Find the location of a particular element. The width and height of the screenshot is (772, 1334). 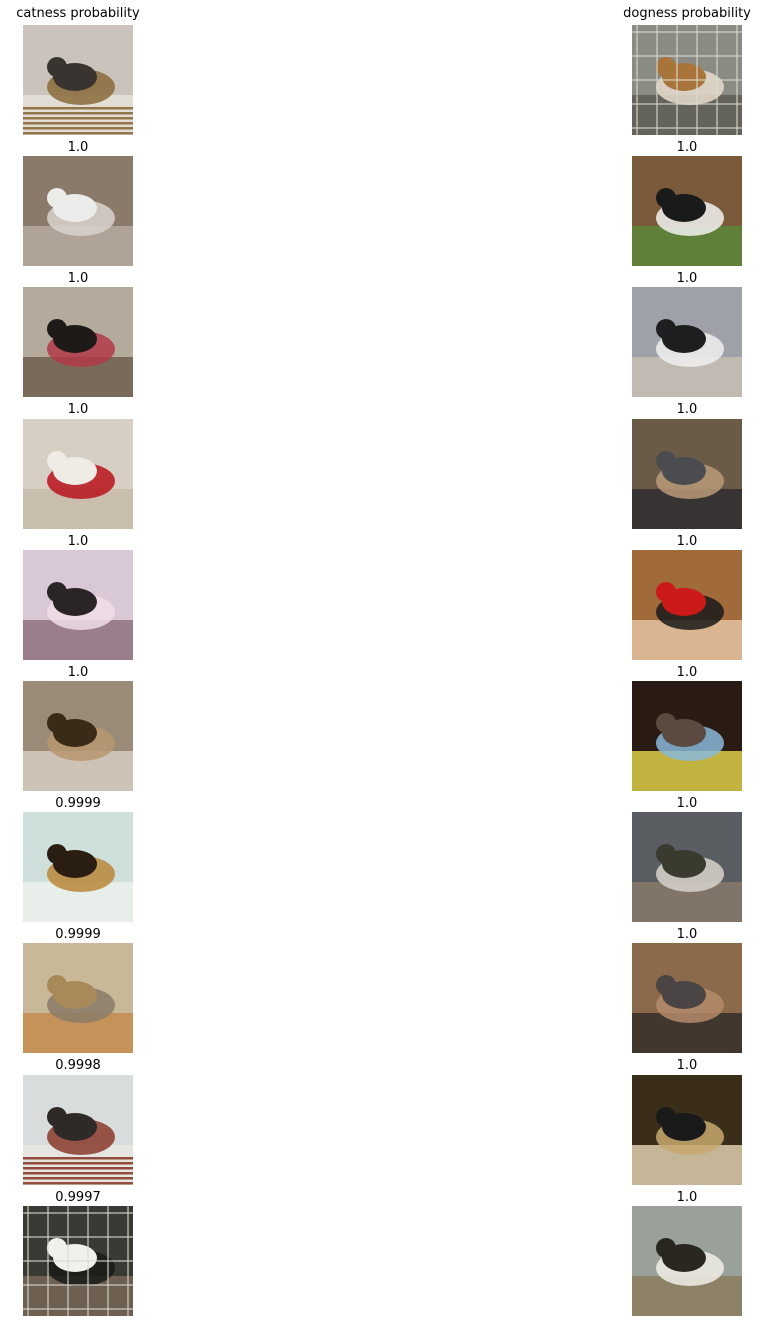

left-probability-label: 0.9998 is located at coordinates (78, 1065).